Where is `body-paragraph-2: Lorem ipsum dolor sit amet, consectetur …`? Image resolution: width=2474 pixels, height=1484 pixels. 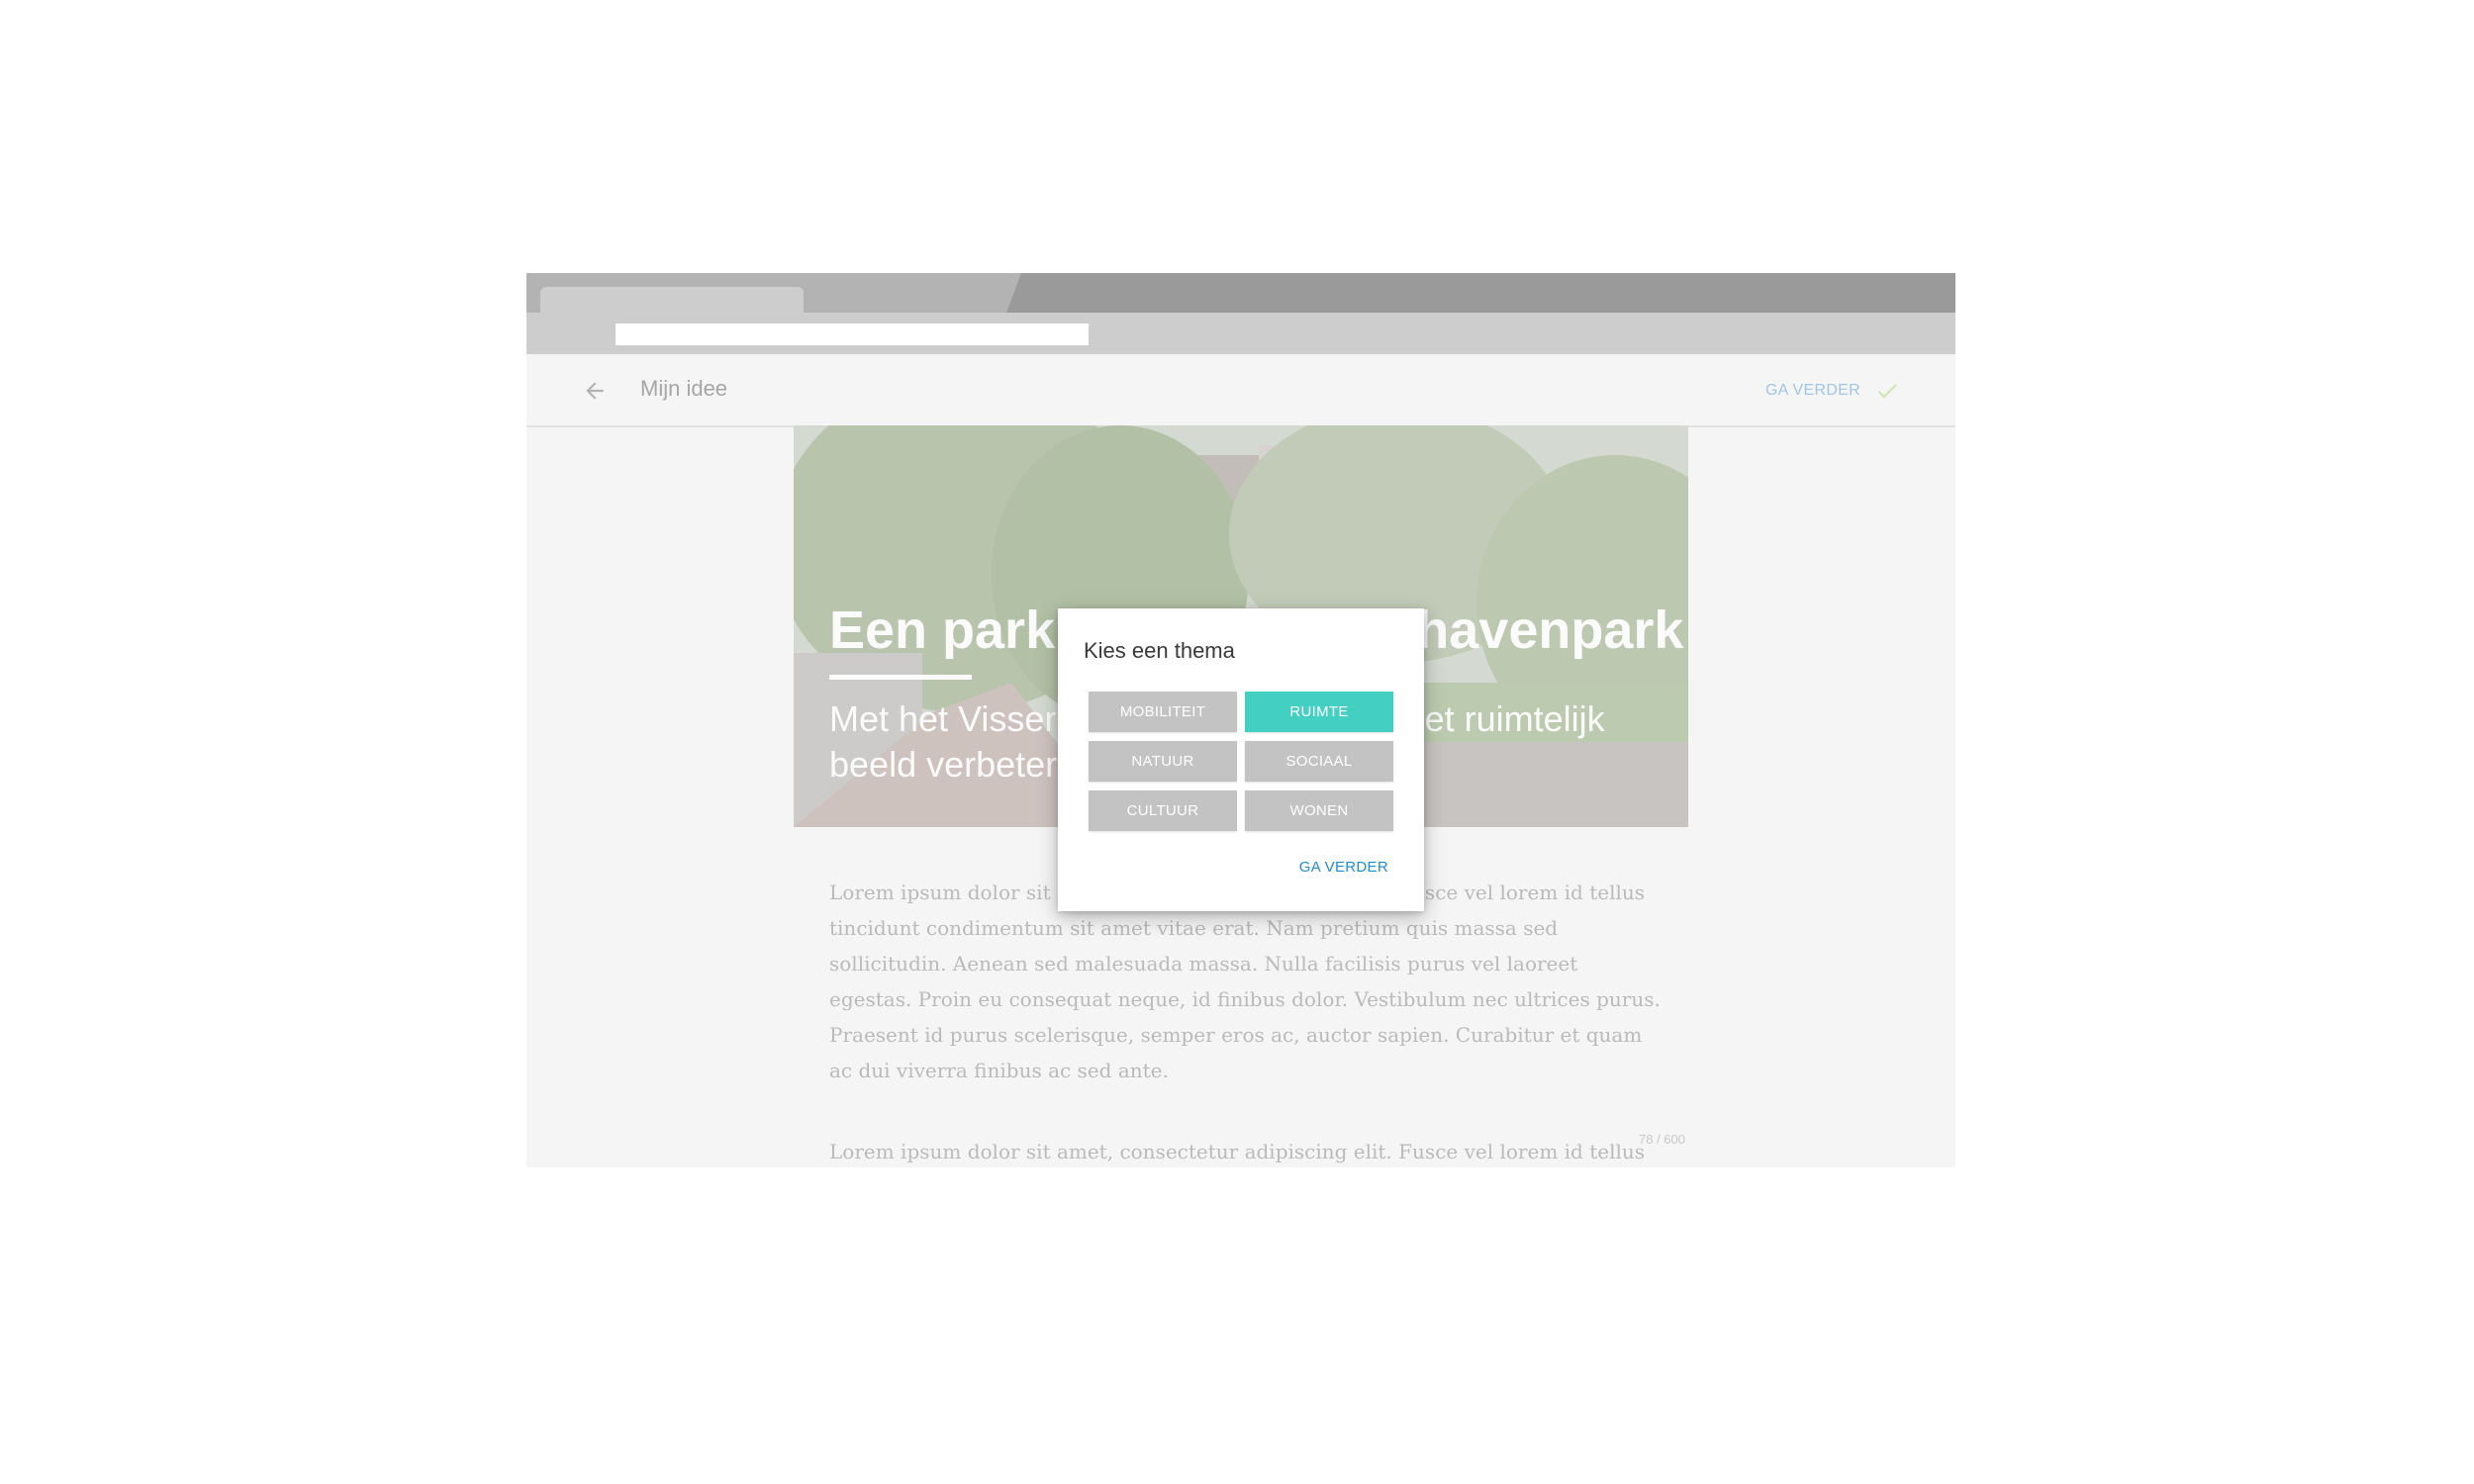 body-paragraph-2: Lorem ipsum dolor sit amet, consectetur … is located at coordinates (1245, 1150).